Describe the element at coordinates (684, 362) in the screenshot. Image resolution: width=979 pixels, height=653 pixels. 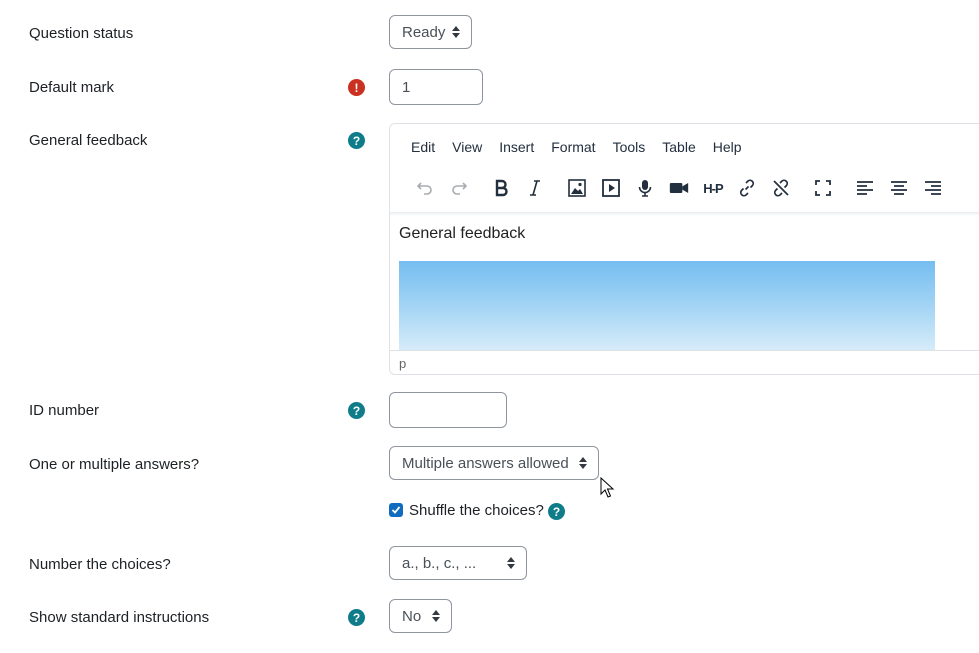
I see `editor-statusbar: p` at that location.